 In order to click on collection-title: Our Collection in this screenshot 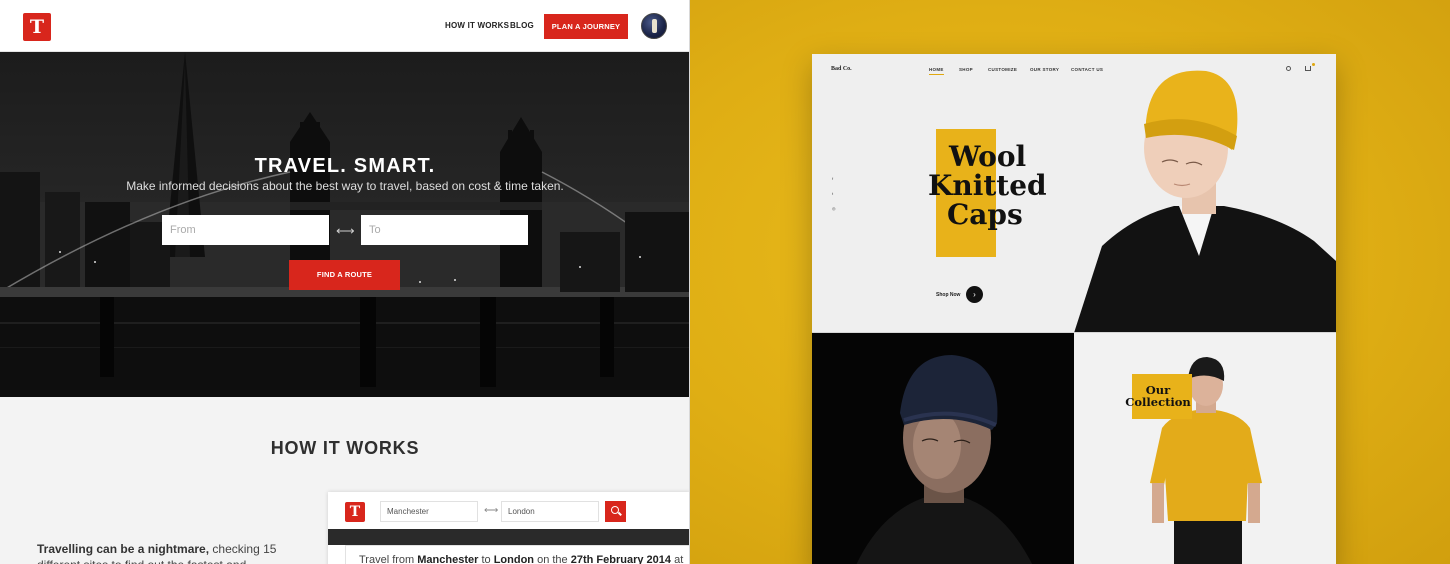, I will do `click(1158, 396)`.